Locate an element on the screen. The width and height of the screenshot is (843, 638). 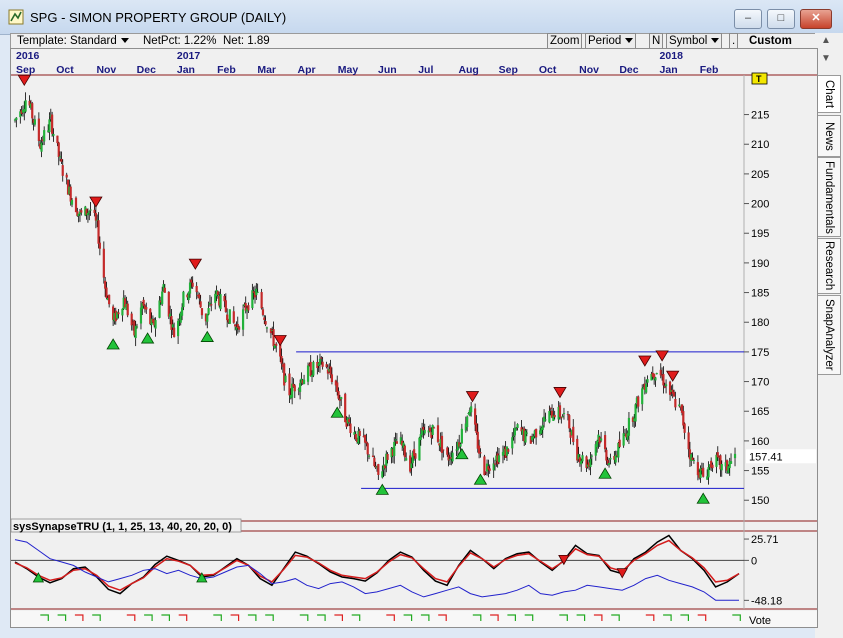
month-label: Aug is located at coordinates (468, 70).